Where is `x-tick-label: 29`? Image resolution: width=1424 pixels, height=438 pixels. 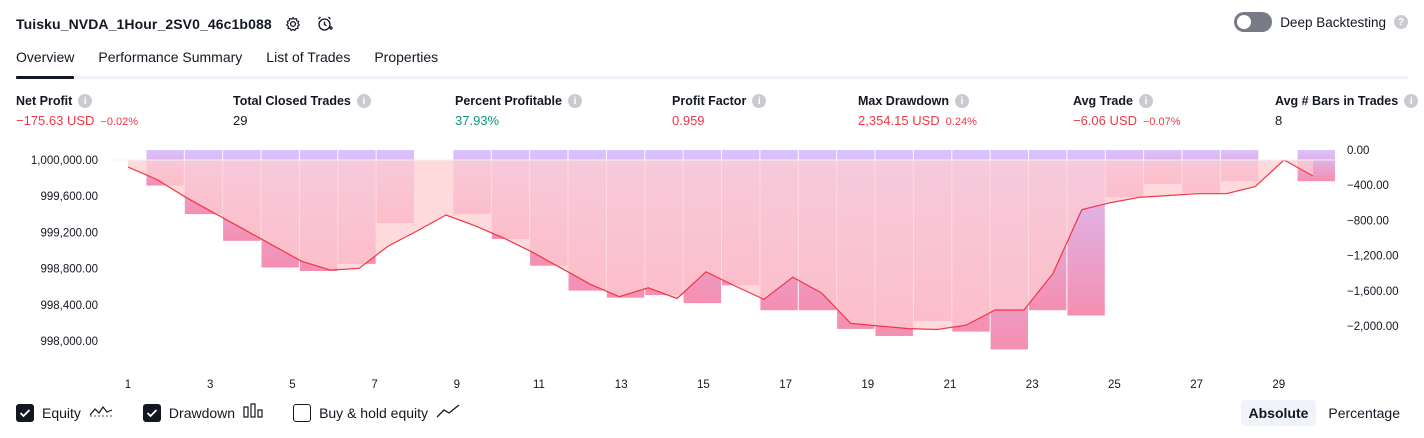
x-tick-label: 29 is located at coordinates (1278, 385).